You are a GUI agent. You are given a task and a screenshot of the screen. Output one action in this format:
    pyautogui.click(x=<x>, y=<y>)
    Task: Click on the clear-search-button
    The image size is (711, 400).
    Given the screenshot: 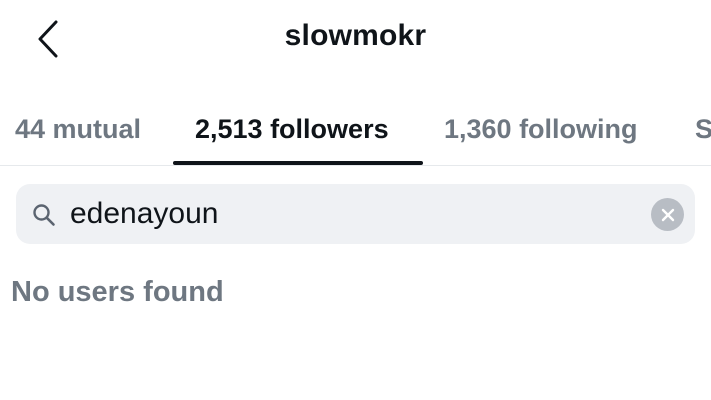 What is the action you would take?
    pyautogui.click(x=667, y=214)
    